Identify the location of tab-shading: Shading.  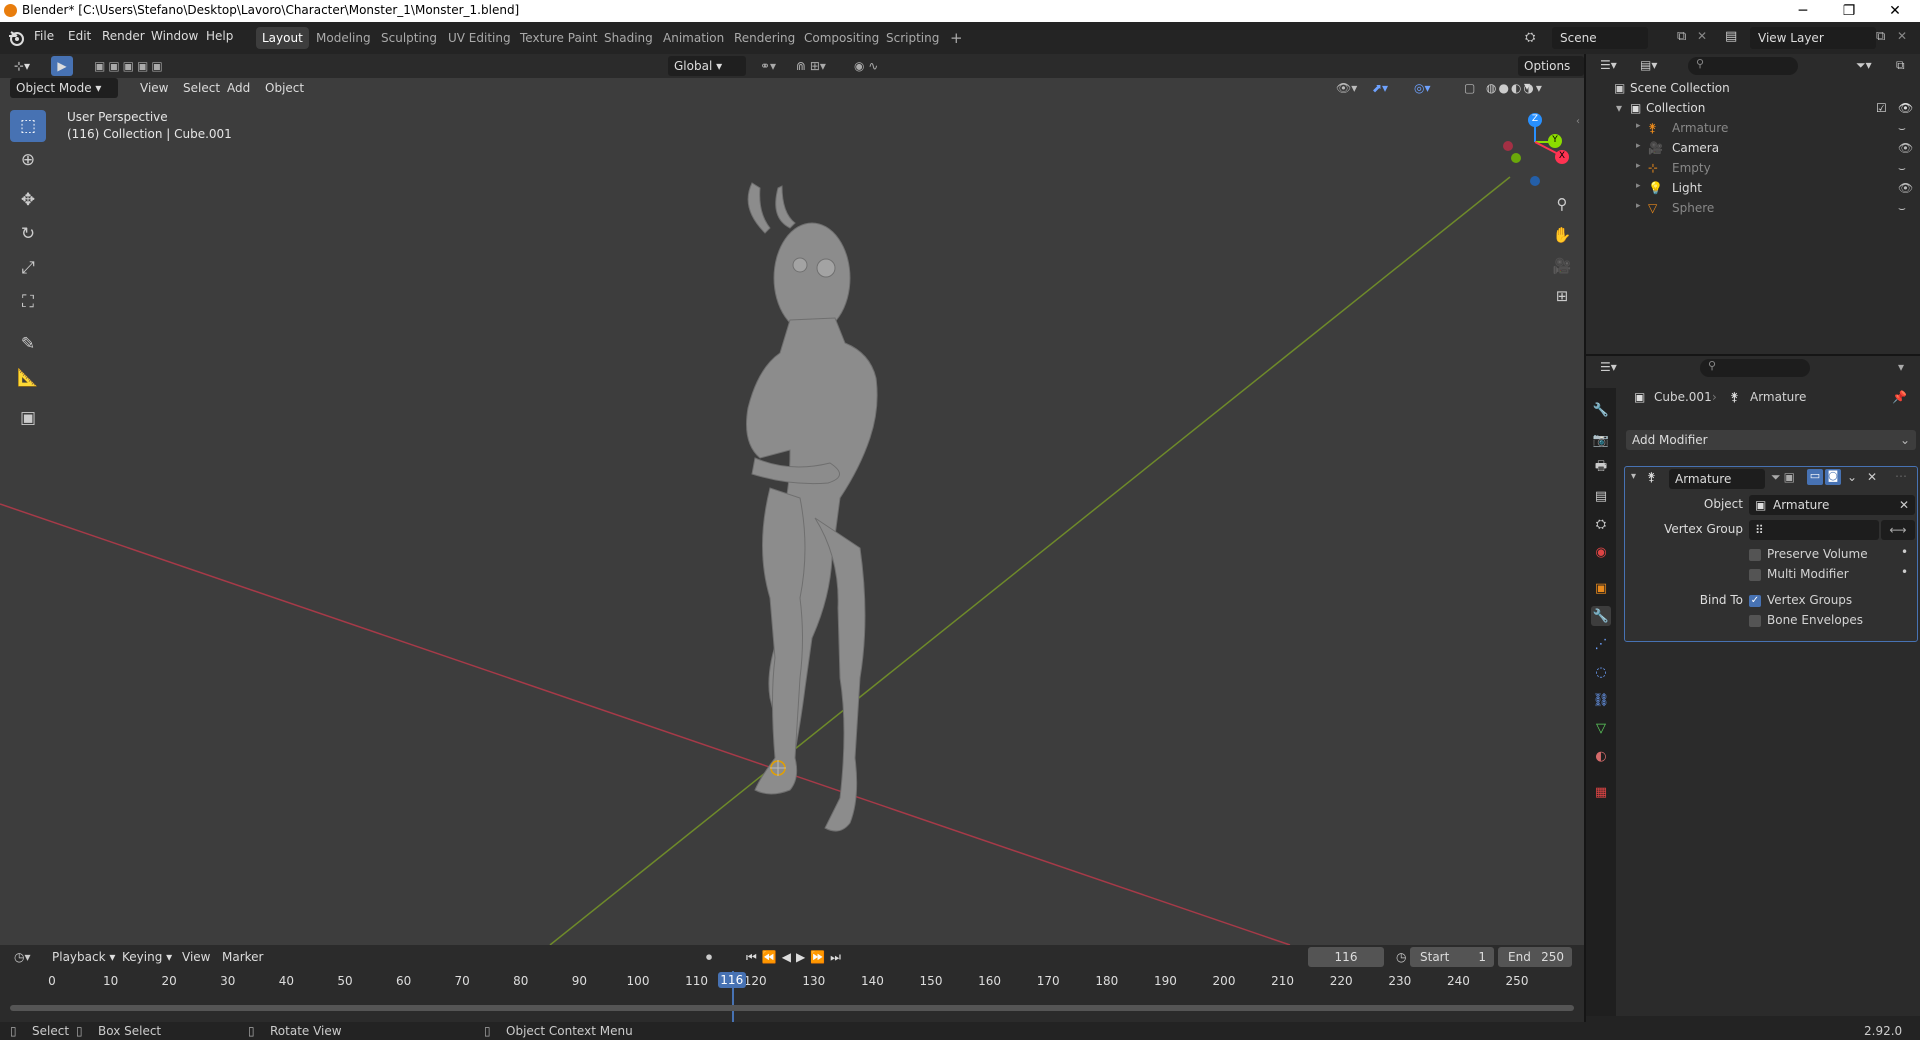
(628, 38).